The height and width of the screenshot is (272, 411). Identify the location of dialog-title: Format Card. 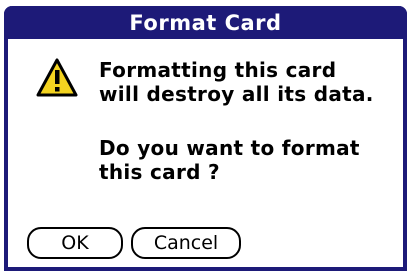
(205, 22).